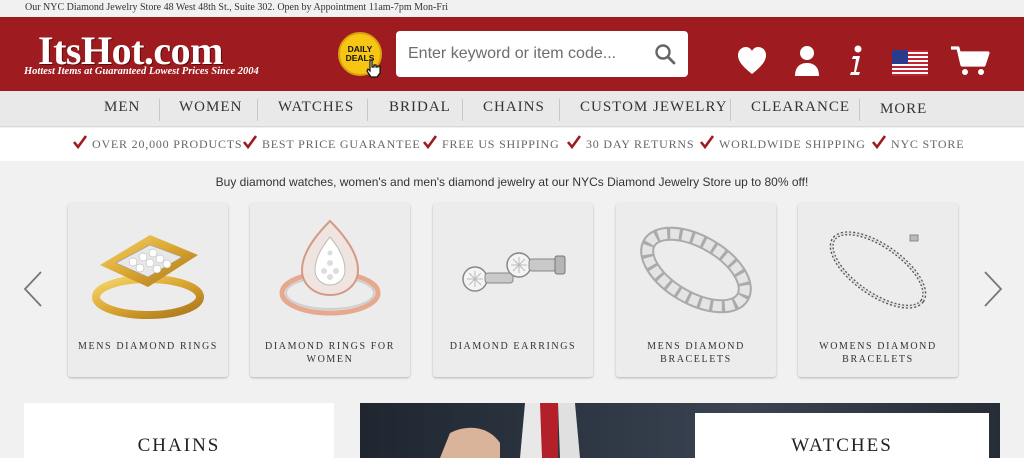 The image size is (1024, 458). What do you see at coordinates (528, 54) in the screenshot?
I see `search-input` at bounding box center [528, 54].